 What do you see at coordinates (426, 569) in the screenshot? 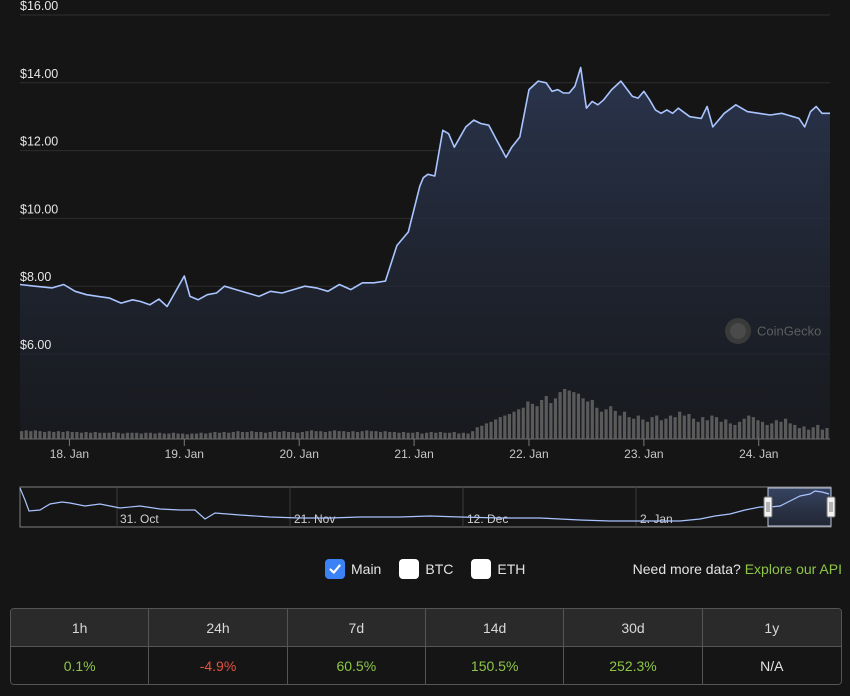
I see `legend-btc: BTC` at bounding box center [426, 569].